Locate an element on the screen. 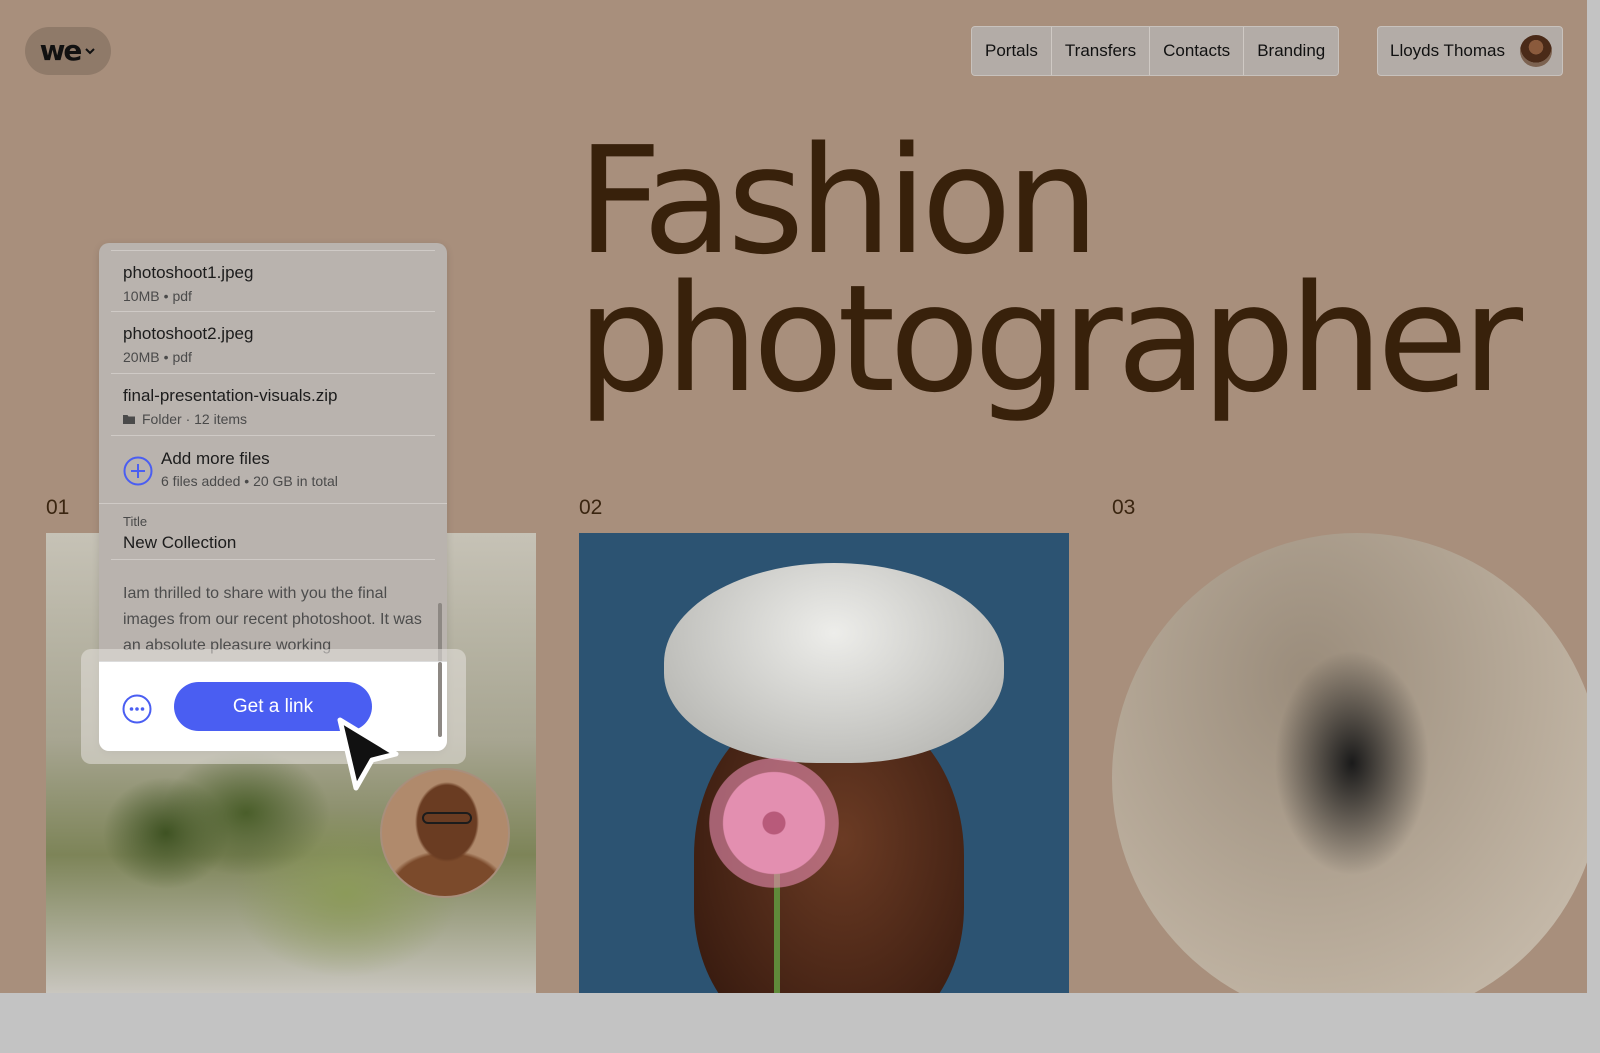  file-size: 20MB is located at coordinates (141, 357).